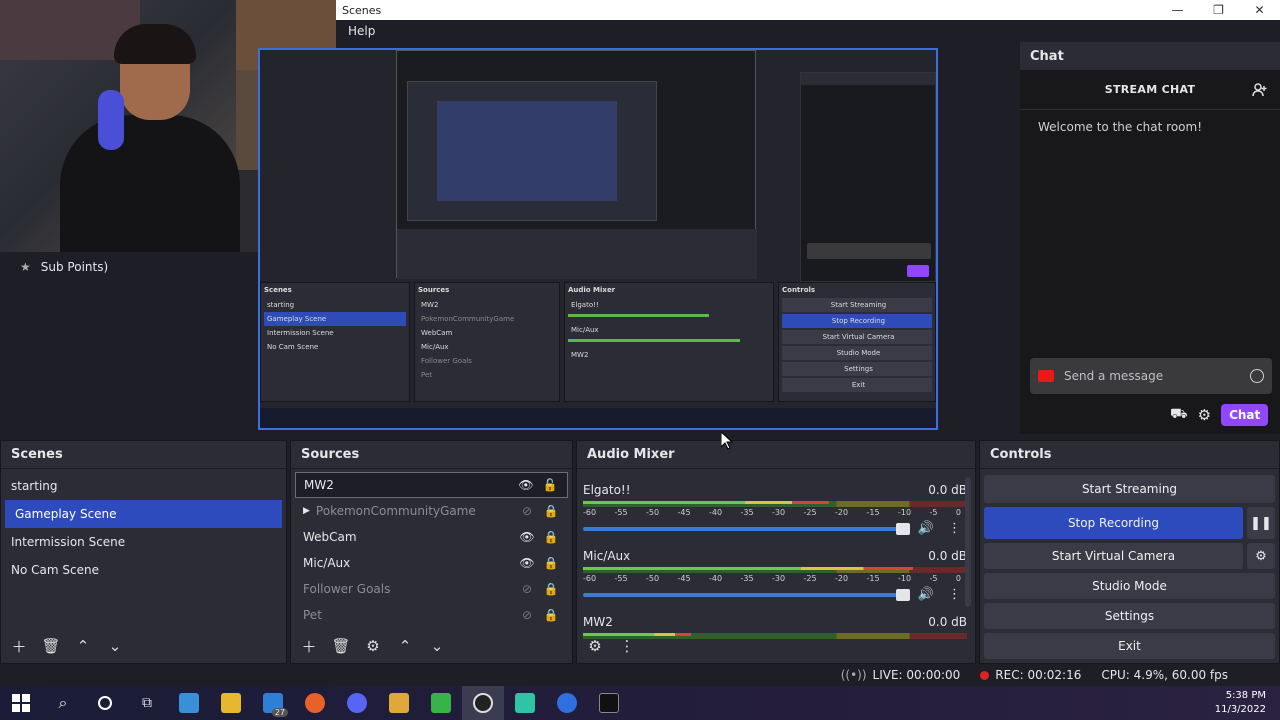 This screenshot has width=1280, height=720. Describe the element at coordinates (1129, 489) in the screenshot. I see `start-streaming-button: Start Streaming` at that location.